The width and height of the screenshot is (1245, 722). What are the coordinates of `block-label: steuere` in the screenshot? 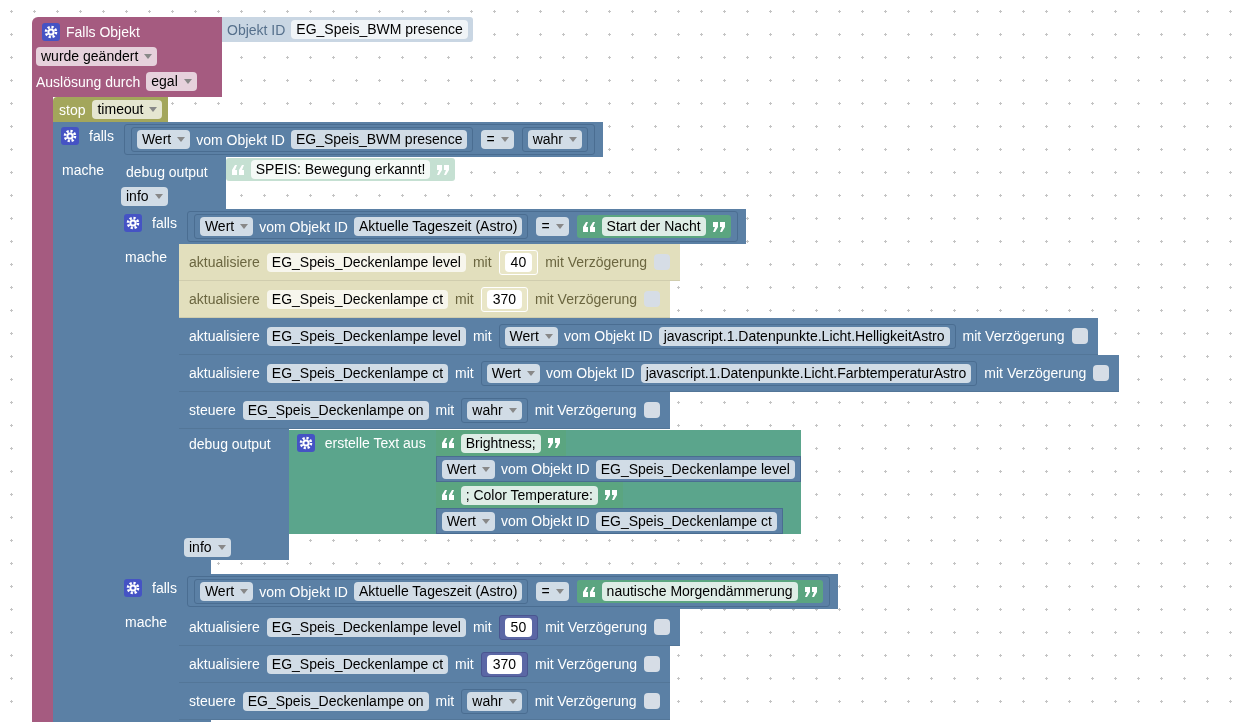 It's located at (212, 701).